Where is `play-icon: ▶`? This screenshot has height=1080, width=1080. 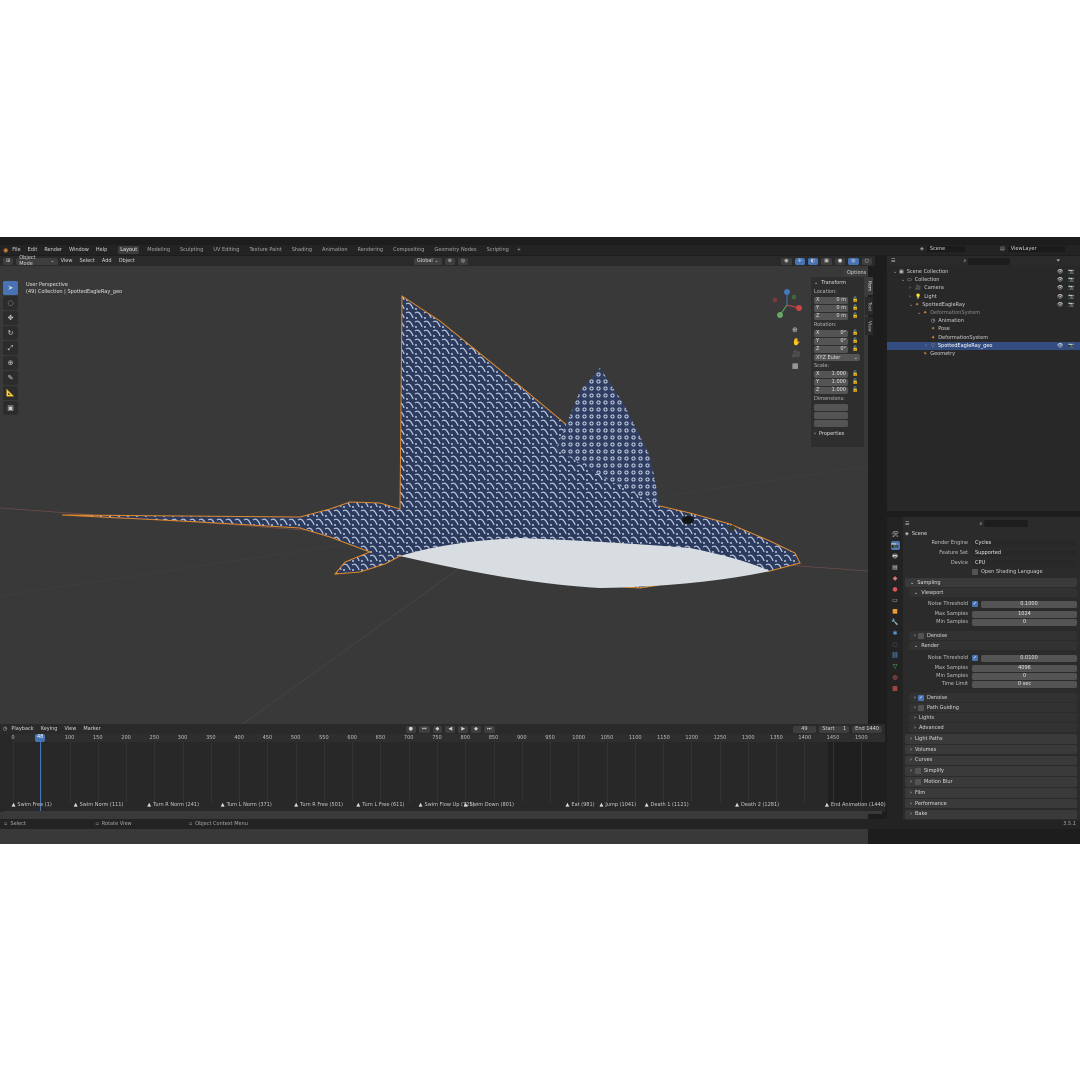 play-icon: ▶ is located at coordinates (463, 729).